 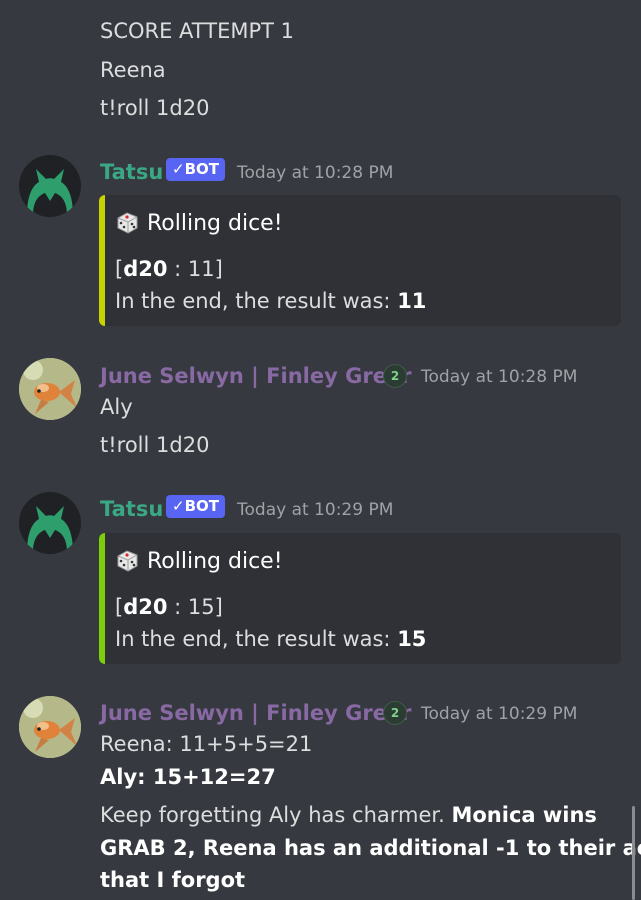 I want to click on chat-scrollbar, so click(x=633, y=853).